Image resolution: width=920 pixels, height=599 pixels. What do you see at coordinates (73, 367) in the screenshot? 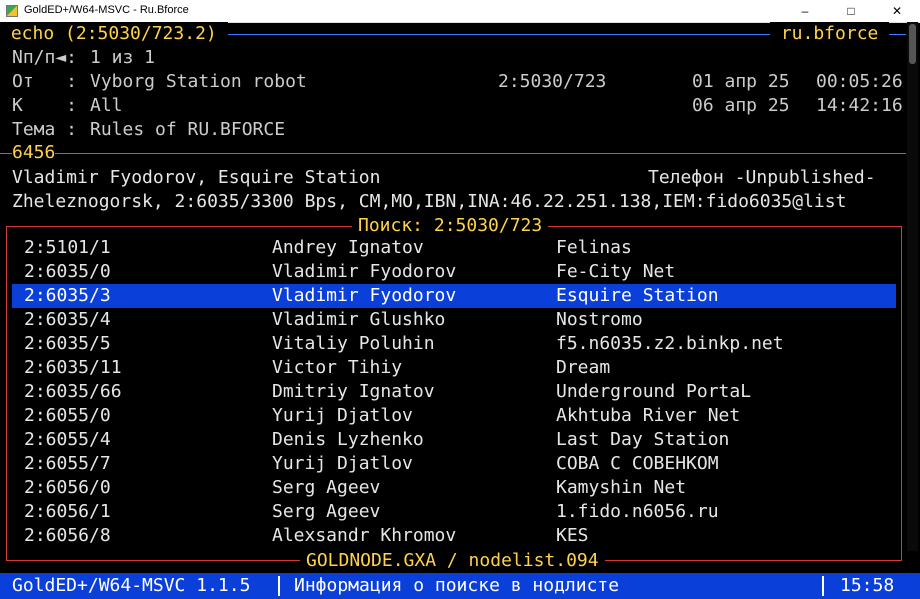
I see `node-address: 2:6035/11` at bounding box center [73, 367].